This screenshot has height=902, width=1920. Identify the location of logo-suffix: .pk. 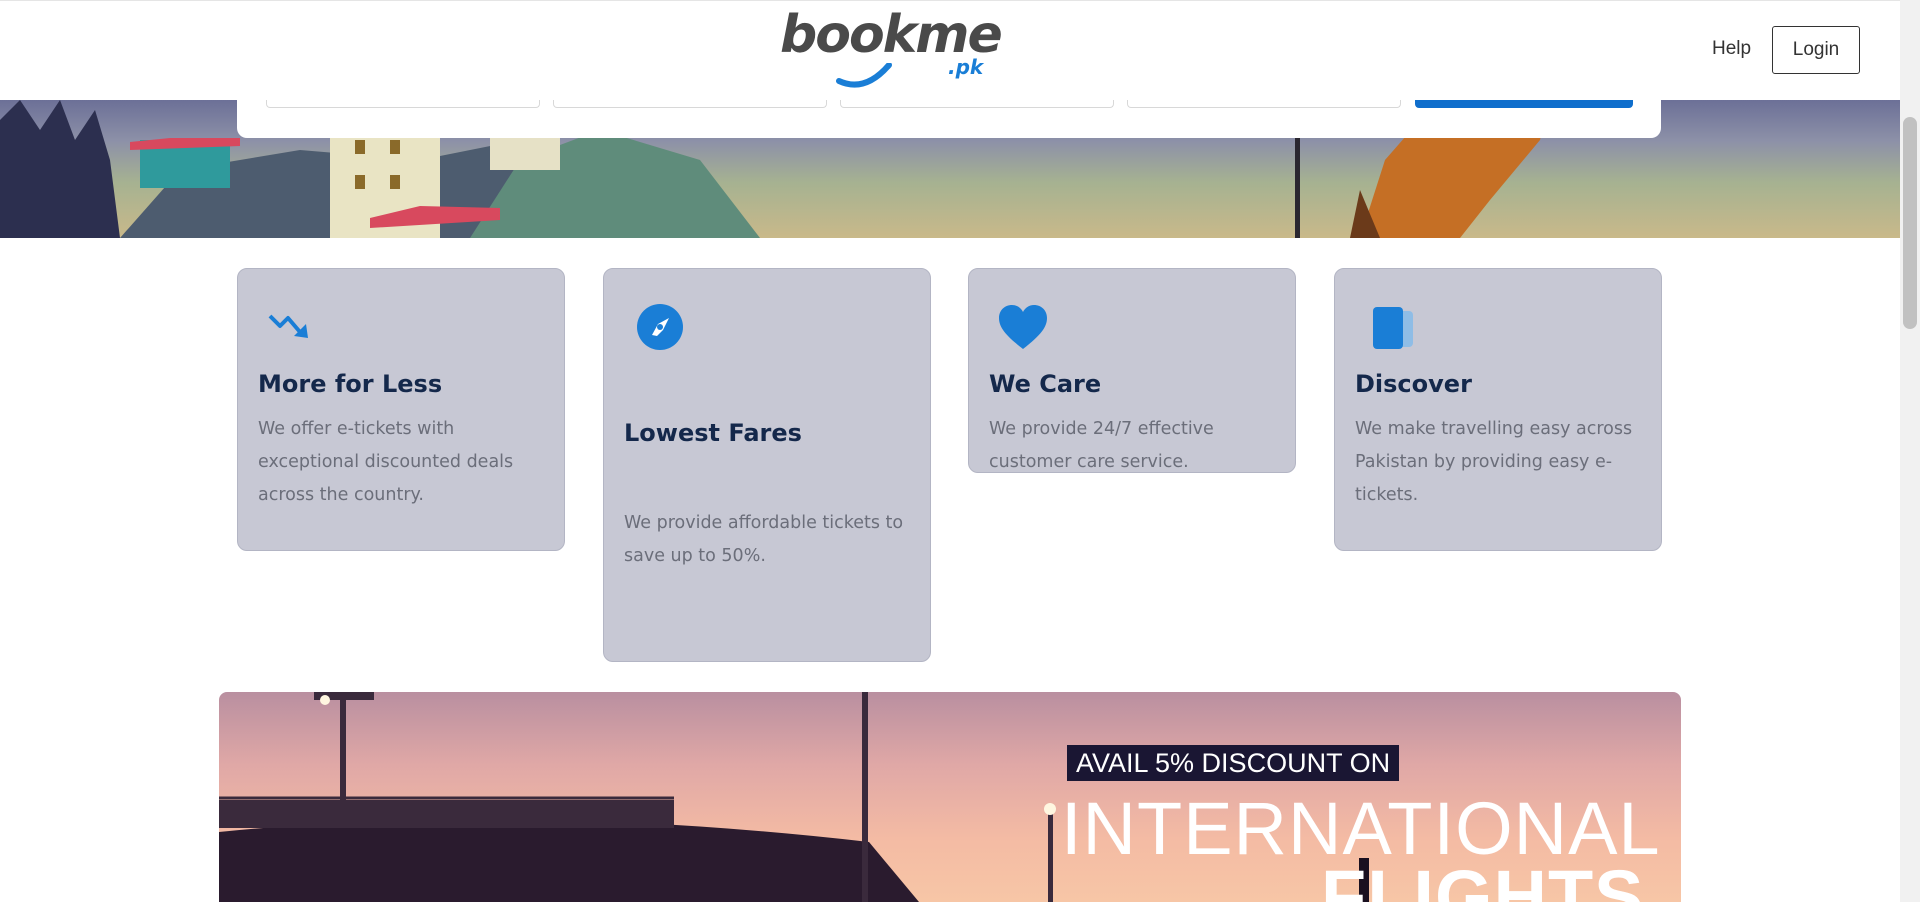
(966, 67).